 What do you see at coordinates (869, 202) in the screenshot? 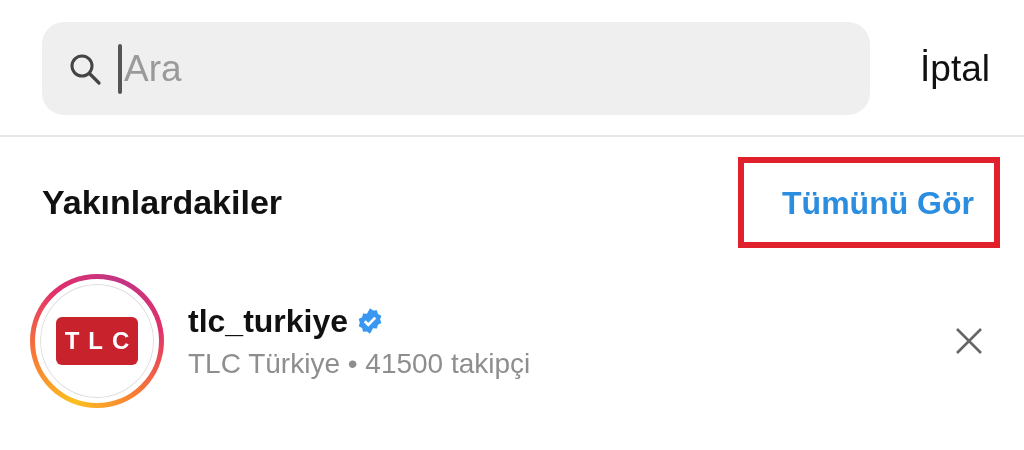
I see `see-all-link: Tümünü Gör` at bounding box center [869, 202].